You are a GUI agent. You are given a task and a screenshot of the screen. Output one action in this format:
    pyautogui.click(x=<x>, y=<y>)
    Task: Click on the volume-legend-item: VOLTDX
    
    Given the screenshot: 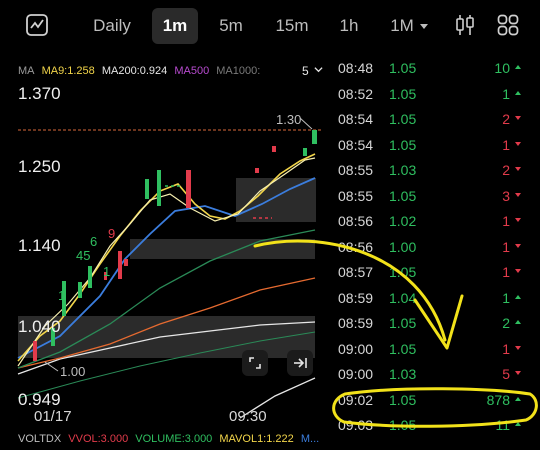 What is the action you would take?
    pyautogui.click(x=40, y=439)
    